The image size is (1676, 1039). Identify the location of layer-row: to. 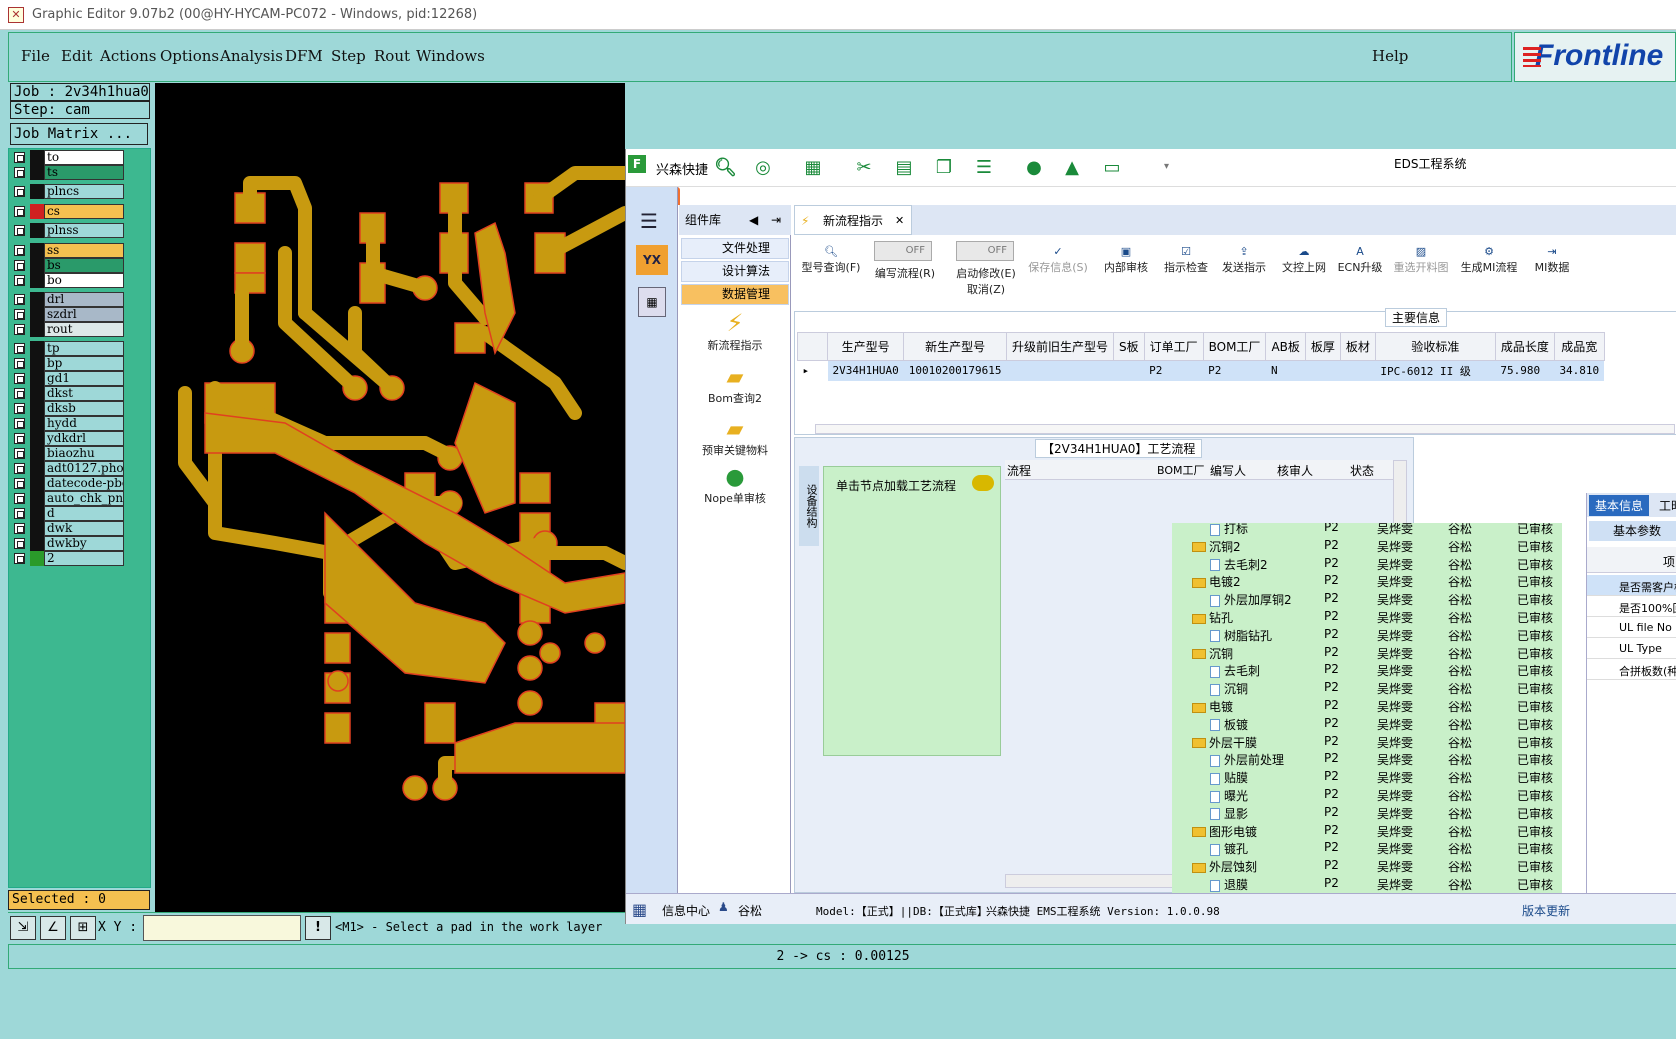
(67, 157).